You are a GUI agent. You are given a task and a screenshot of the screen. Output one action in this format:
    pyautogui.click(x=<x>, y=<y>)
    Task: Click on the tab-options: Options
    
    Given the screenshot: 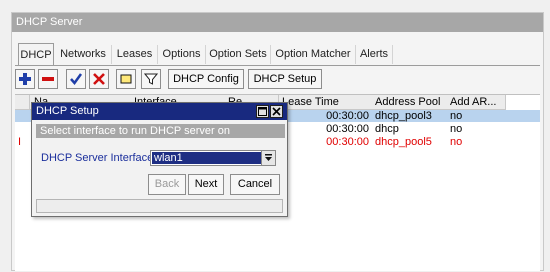 What is the action you would take?
    pyautogui.click(x=182, y=54)
    